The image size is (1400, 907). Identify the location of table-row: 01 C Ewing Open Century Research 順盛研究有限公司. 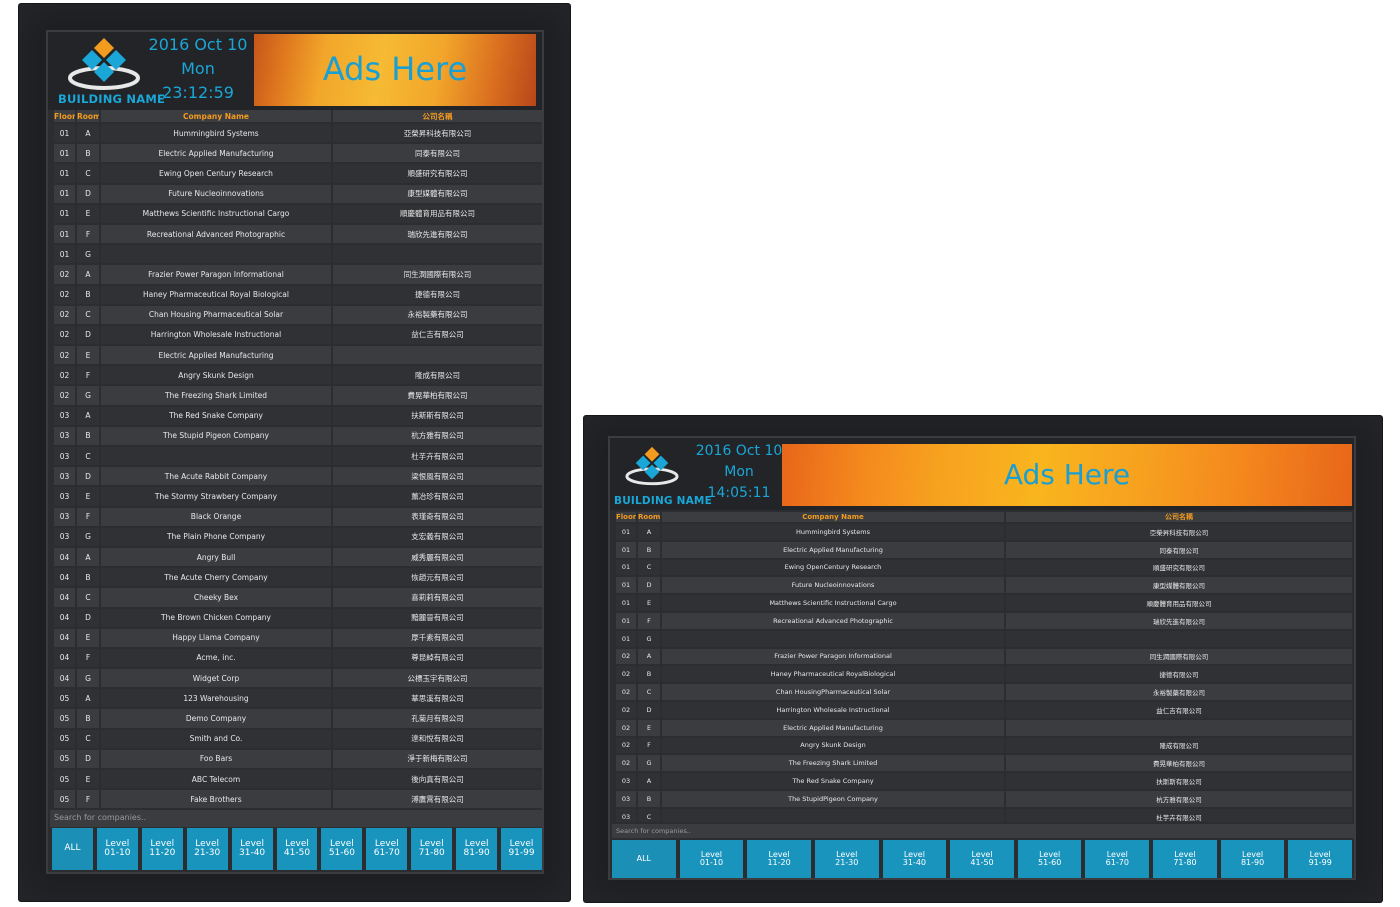
(298, 173).